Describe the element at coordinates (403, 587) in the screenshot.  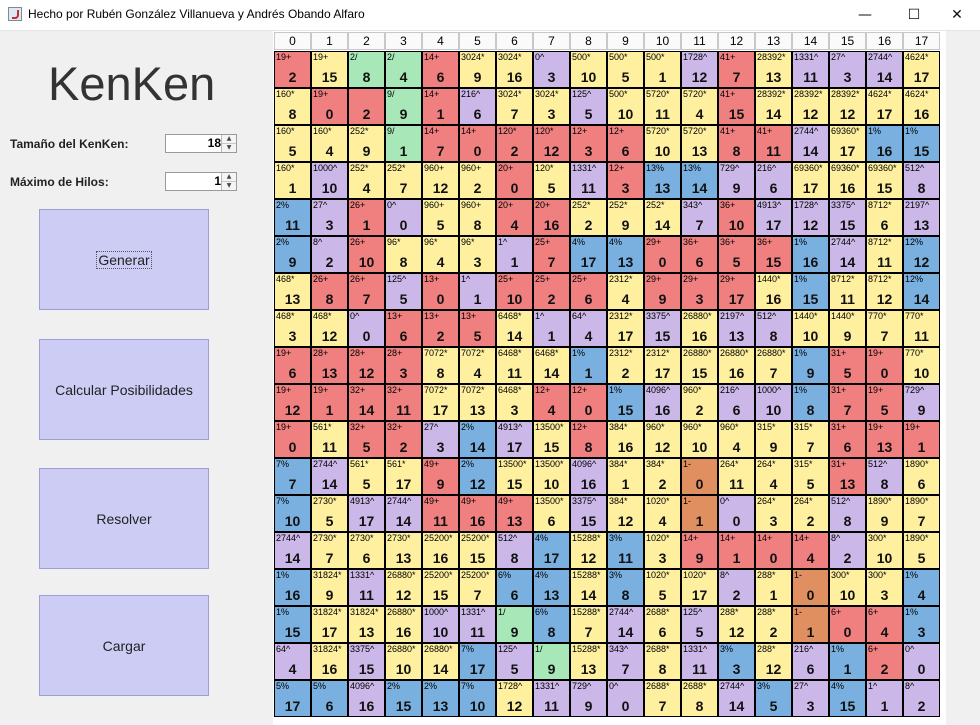
I see `board-cell: 26880* 12` at that location.